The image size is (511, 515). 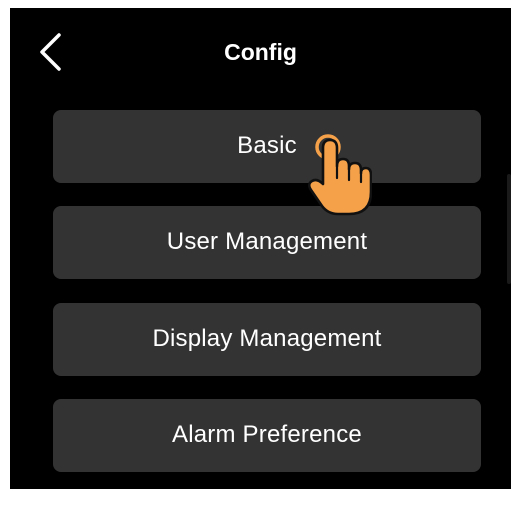 I want to click on alarm-preference-button: Alarm Preference, so click(x=267, y=435).